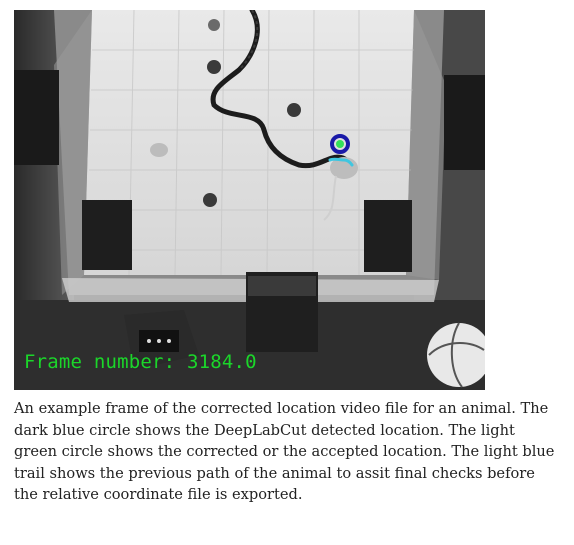 This screenshot has height=545, width=574. I want to click on dark-box-left, so click(107, 235).